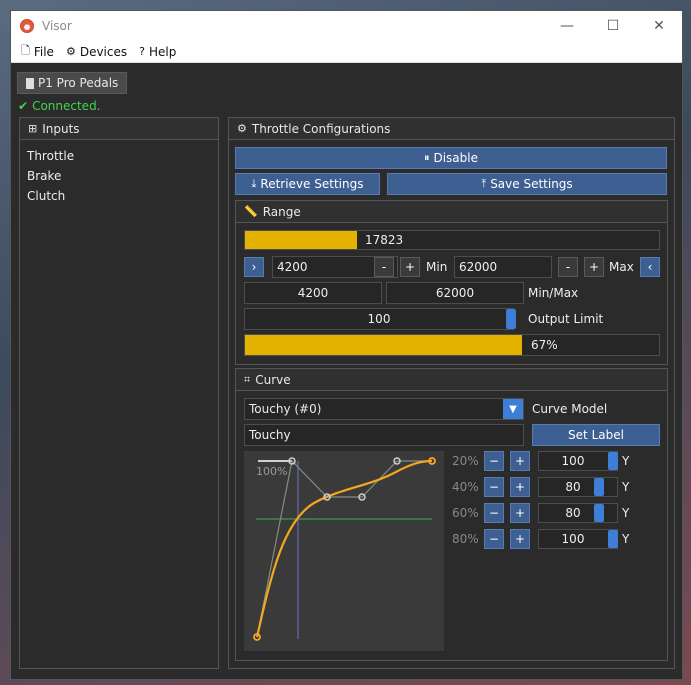  I want to click on device-tab: P1 Pro Pedals, so click(72, 83).